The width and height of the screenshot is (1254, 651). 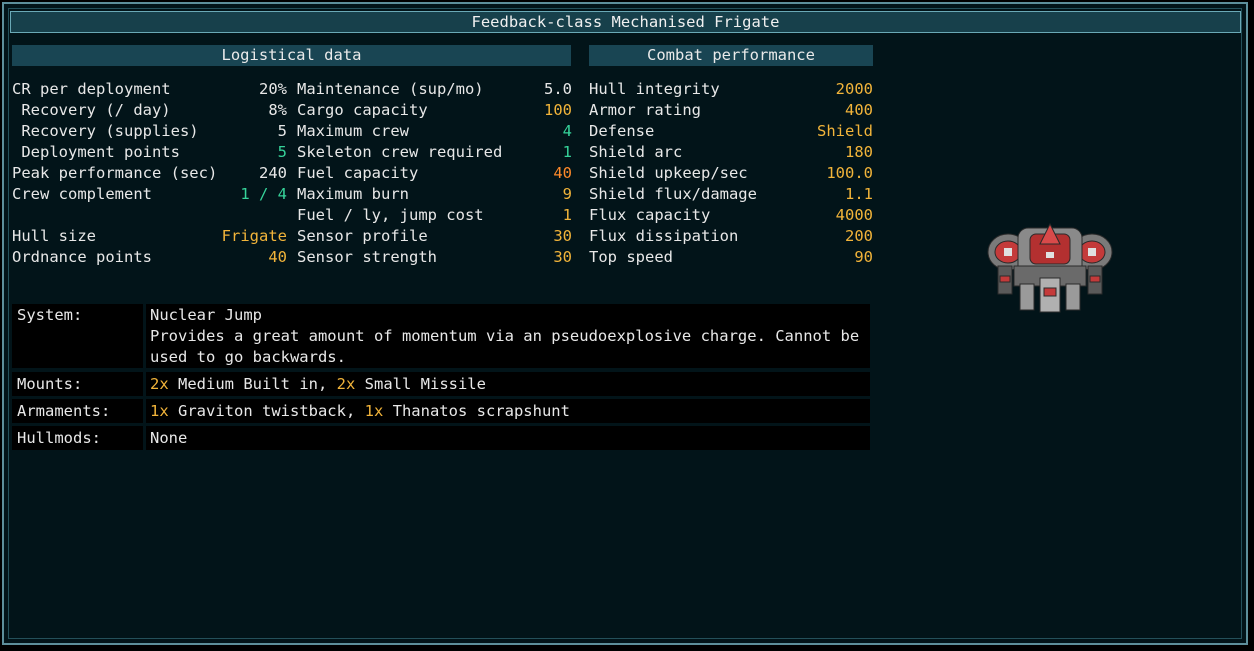 What do you see at coordinates (420, 384) in the screenshot?
I see `mount-type-2: Small Missile` at bounding box center [420, 384].